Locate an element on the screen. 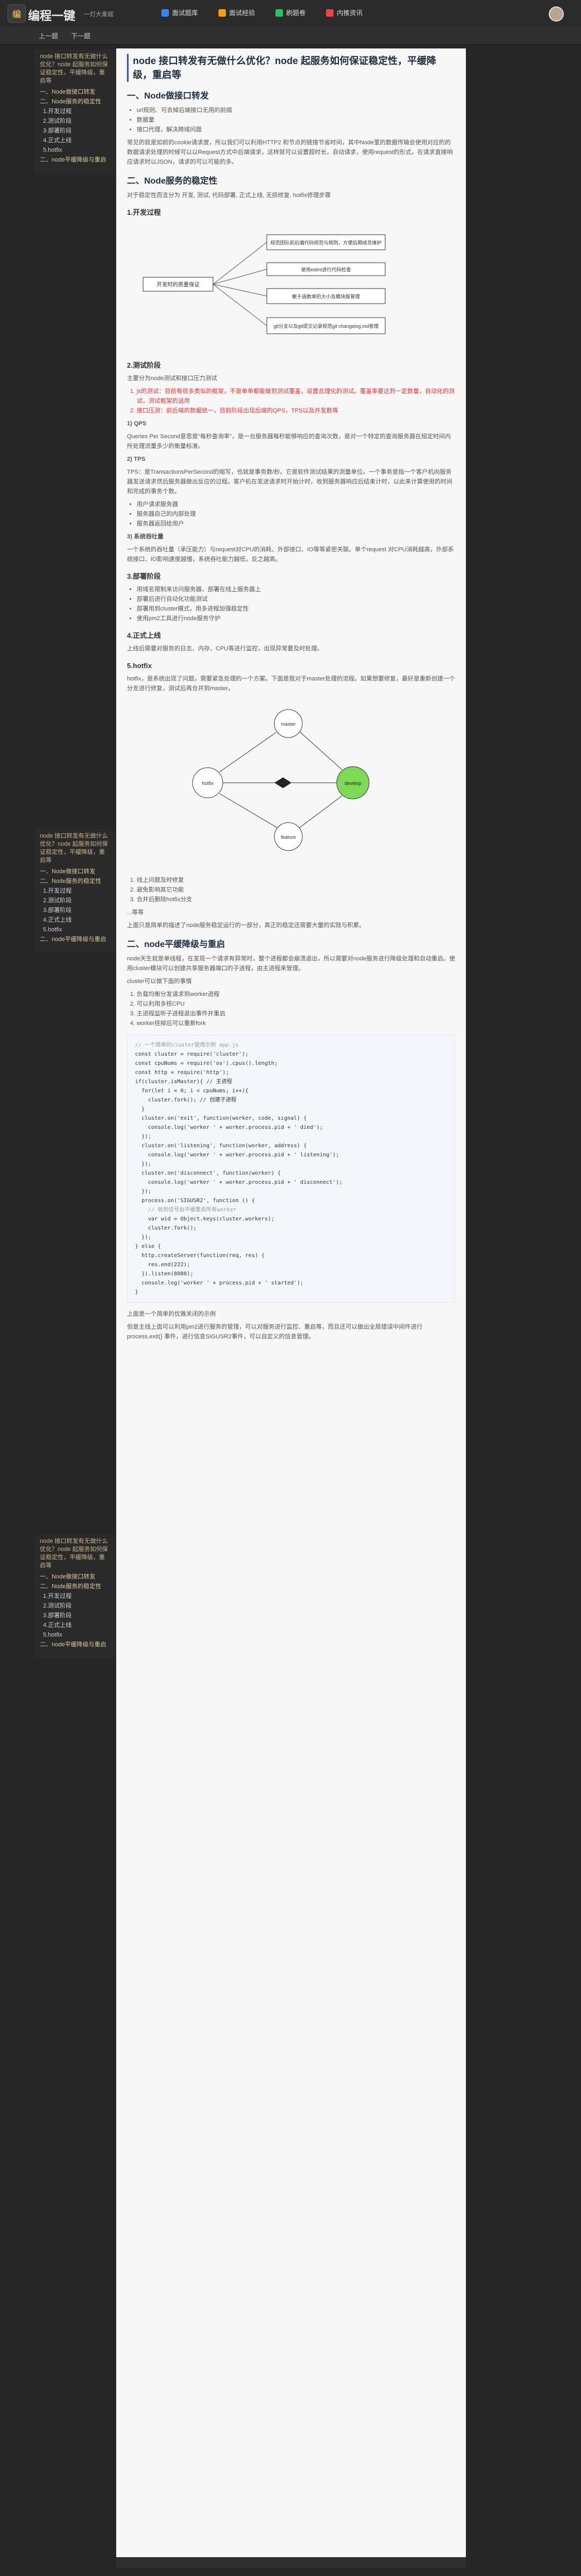  nav-item-interview-exp: 面试经验 is located at coordinates (236, 12).